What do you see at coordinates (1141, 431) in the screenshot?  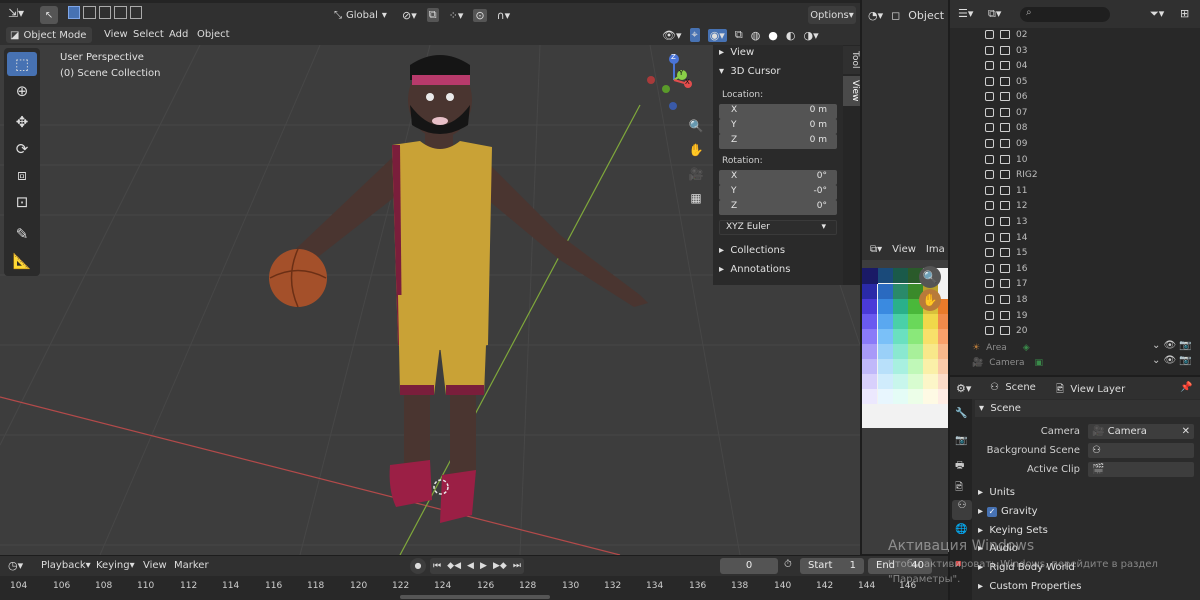 I see `camera-field: 🎥 Camera ✕` at bounding box center [1141, 431].